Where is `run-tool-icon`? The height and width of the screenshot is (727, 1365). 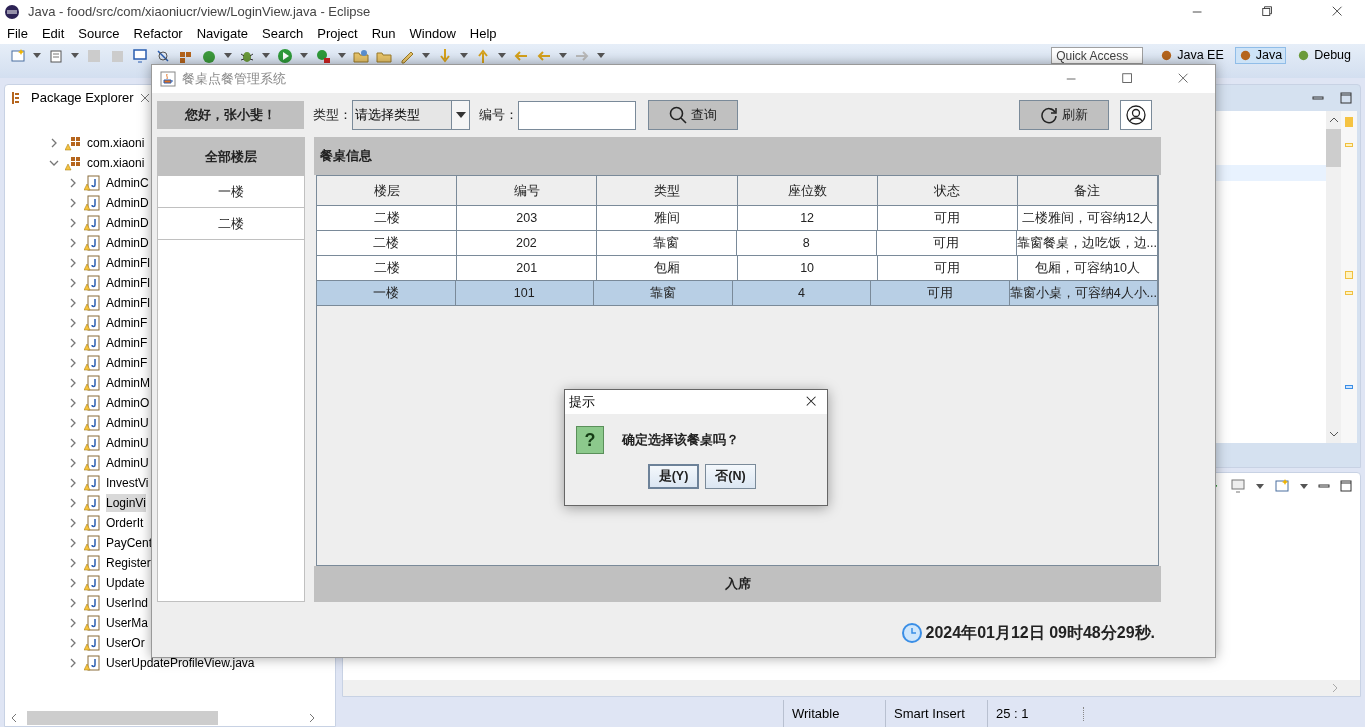 run-tool-icon is located at coordinates (323, 55).